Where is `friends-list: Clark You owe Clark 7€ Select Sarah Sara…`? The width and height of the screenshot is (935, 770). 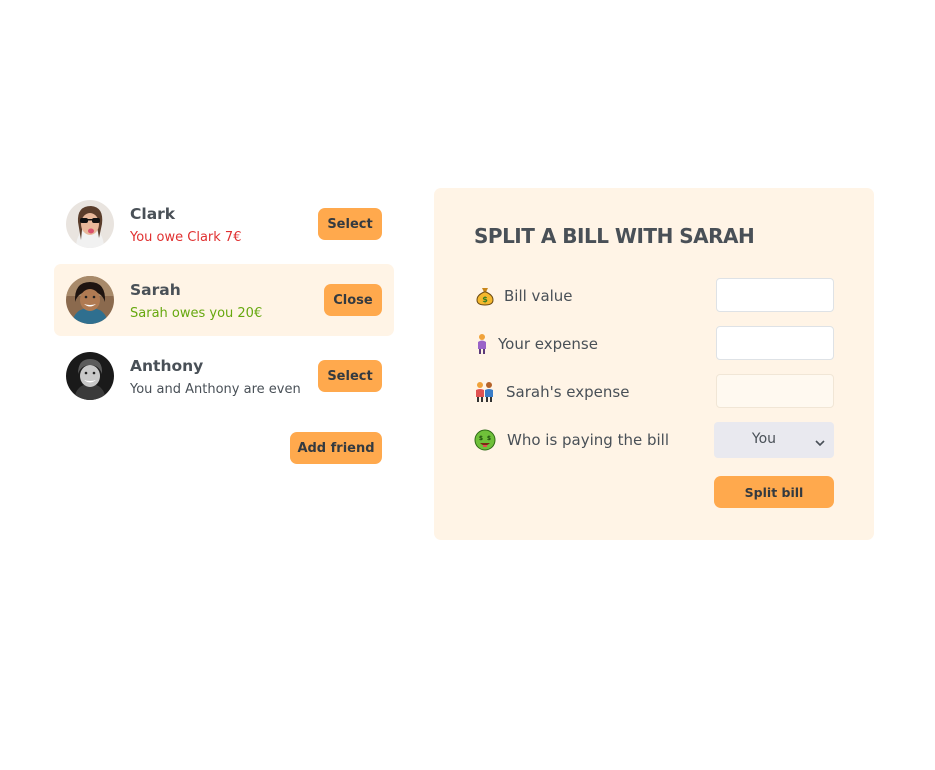
friends-list: Clark You owe Clark 7€ Select Sarah Sara… is located at coordinates (224, 300).